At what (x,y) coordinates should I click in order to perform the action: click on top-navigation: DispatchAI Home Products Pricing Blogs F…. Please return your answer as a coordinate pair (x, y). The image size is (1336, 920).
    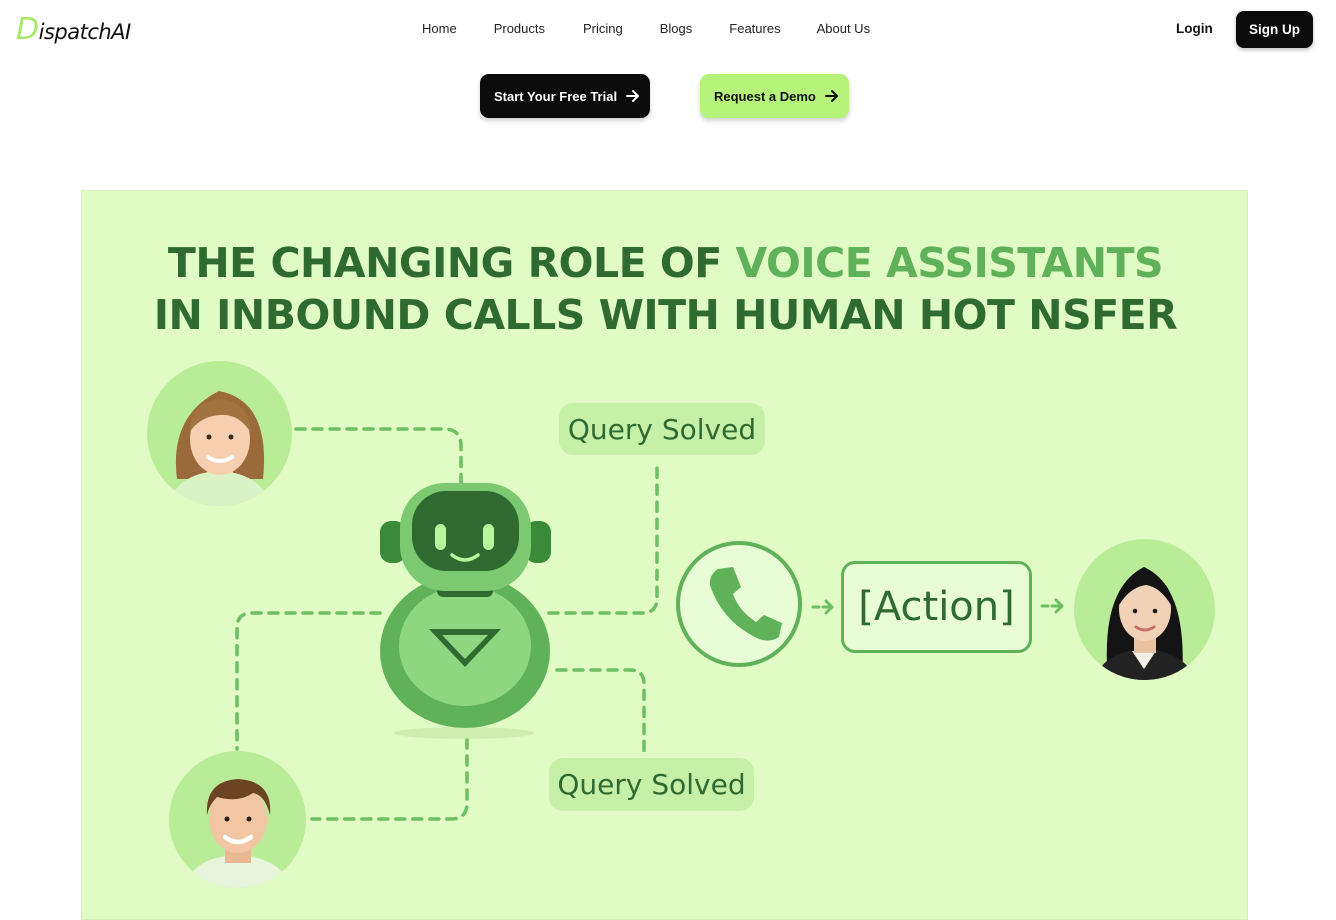
    Looking at the image, I should click on (668, 30).